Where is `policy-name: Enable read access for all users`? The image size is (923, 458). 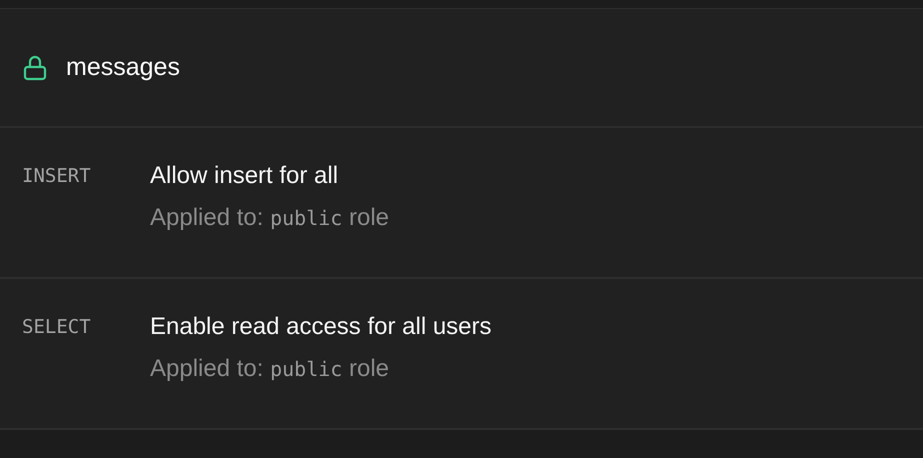 policy-name: Enable read access for all users is located at coordinates (321, 327).